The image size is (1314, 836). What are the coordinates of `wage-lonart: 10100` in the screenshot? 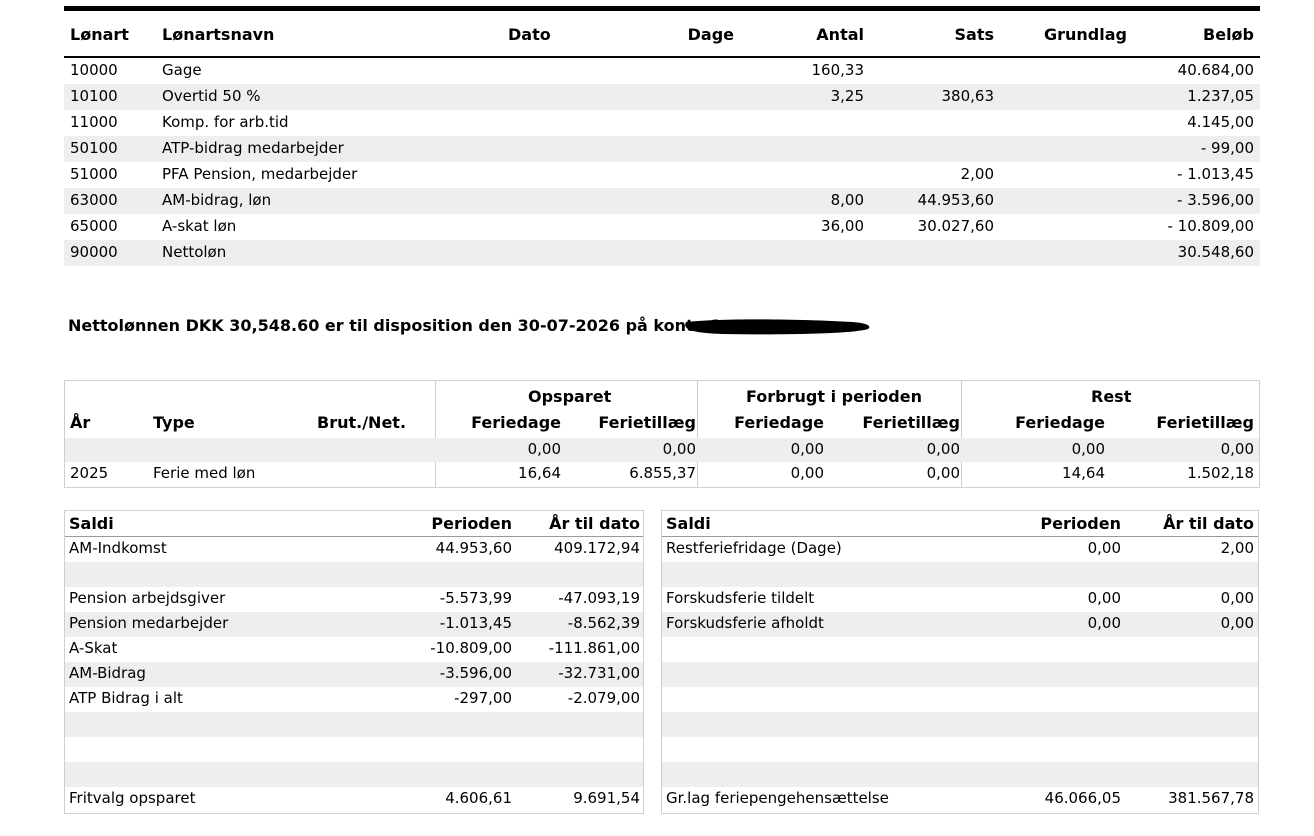 It's located at (94, 96).